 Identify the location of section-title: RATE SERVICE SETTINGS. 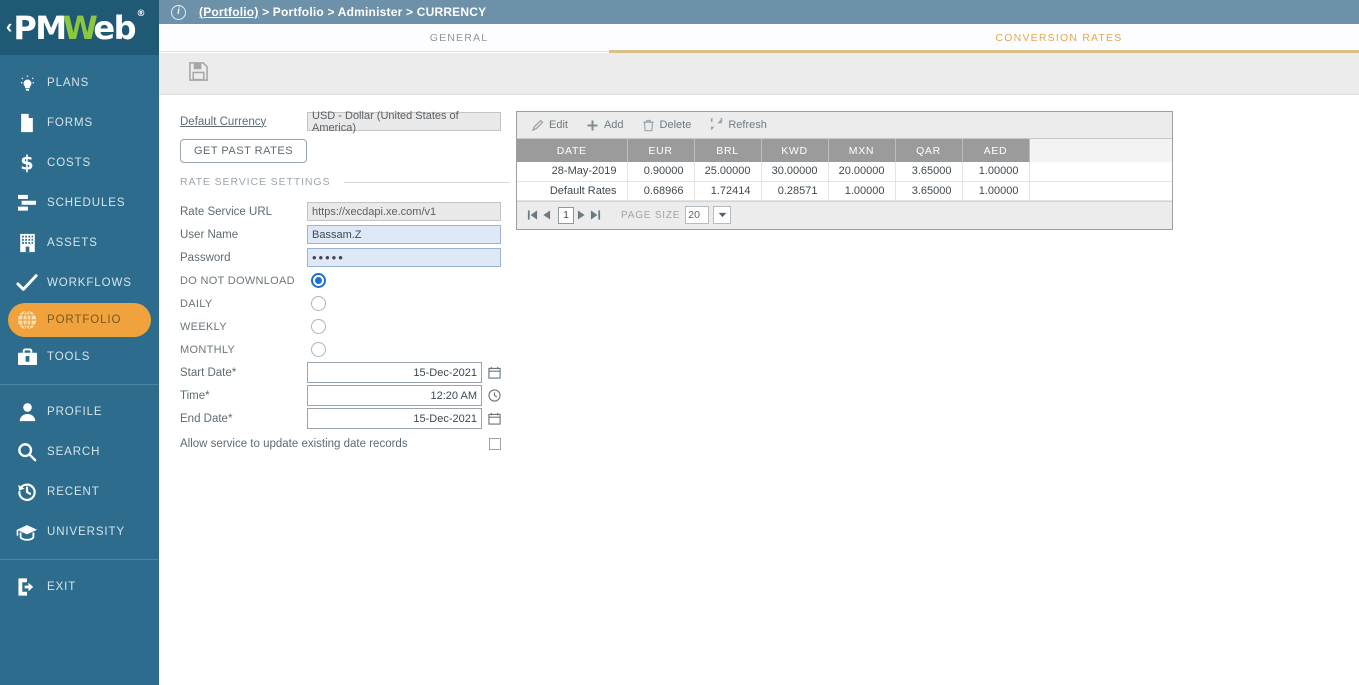
(255, 182).